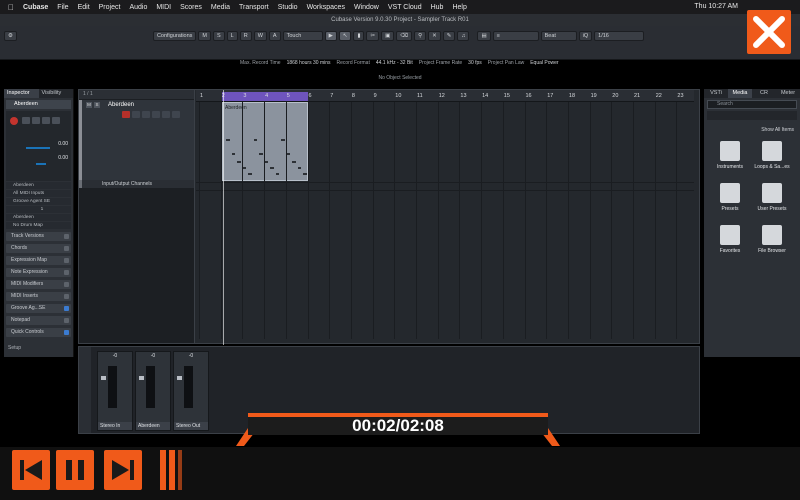 The width and height of the screenshot is (800, 500). Describe the element at coordinates (463, 36) in the screenshot. I see `speaker-tool-icon: ♫` at that location.